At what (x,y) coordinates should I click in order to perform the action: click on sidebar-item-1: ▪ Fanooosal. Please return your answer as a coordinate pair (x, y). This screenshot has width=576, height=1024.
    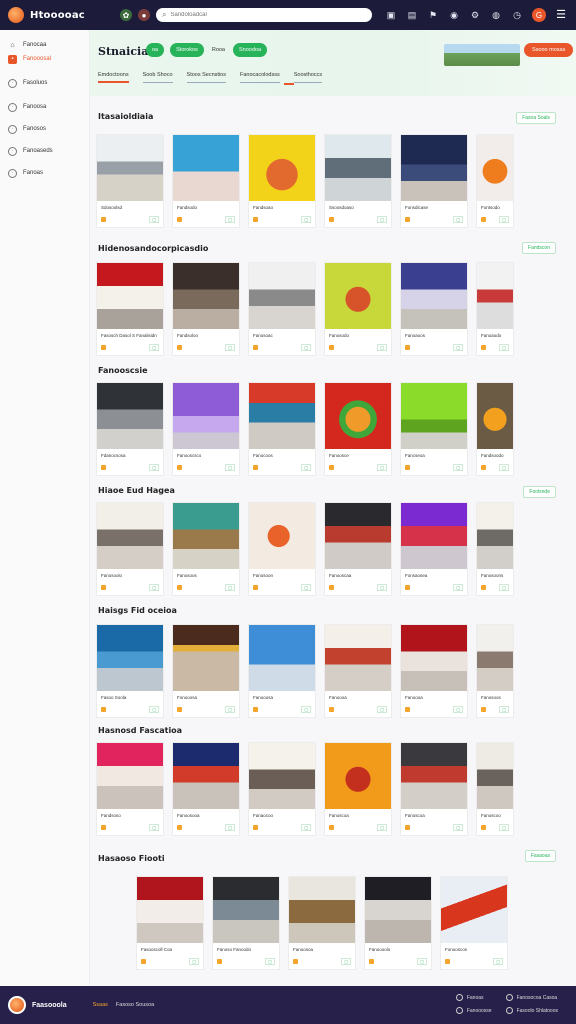
    Looking at the image, I should click on (44, 59).